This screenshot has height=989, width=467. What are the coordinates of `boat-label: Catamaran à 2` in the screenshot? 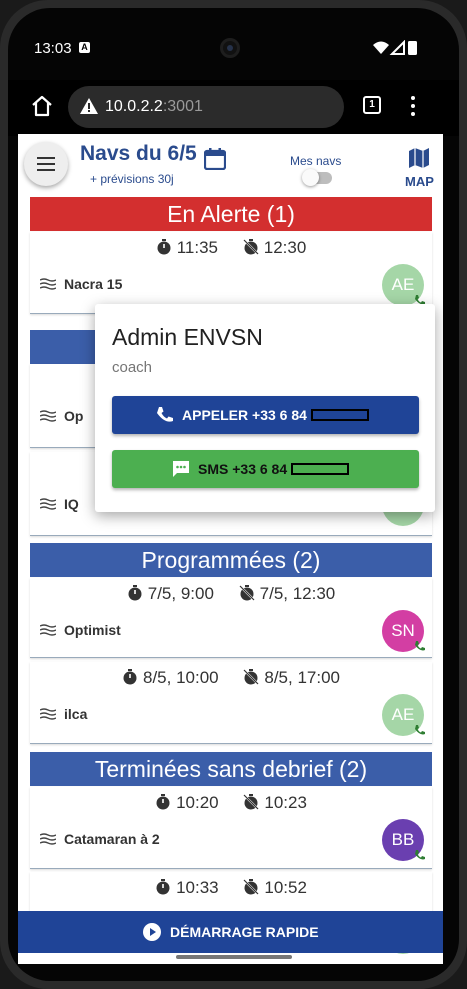 It's located at (112, 839).